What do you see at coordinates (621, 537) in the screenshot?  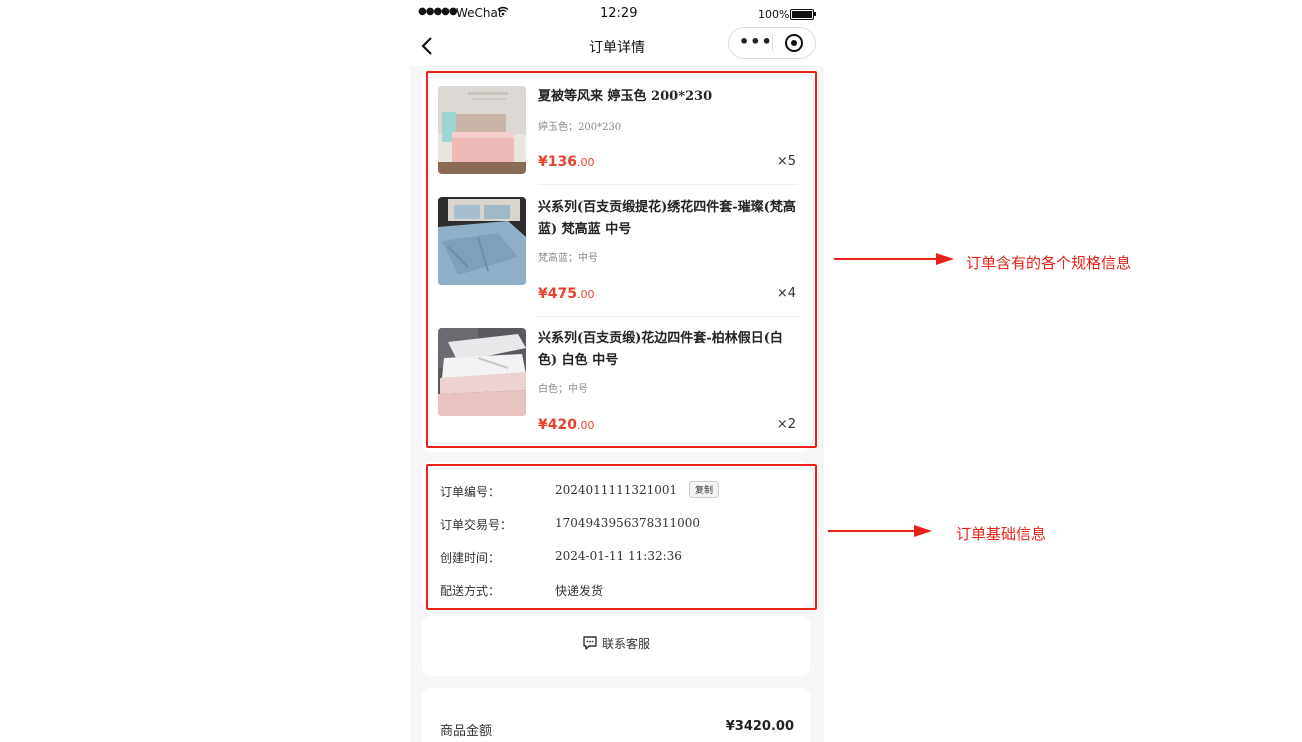 I see `annotation-box-info` at bounding box center [621, 537].